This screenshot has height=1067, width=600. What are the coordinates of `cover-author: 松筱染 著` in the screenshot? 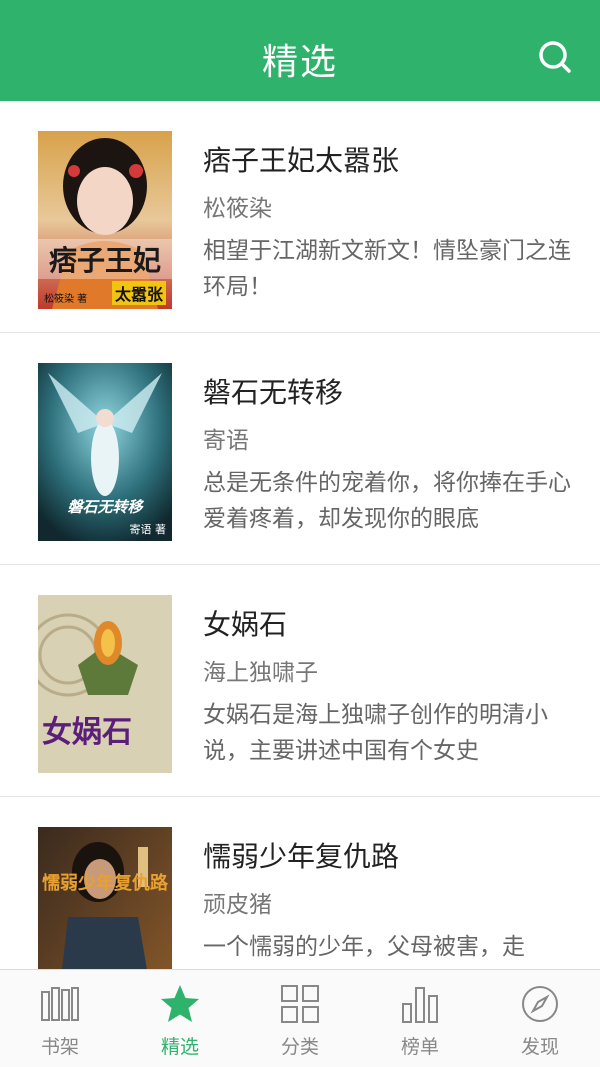 It's located at (66, 299).